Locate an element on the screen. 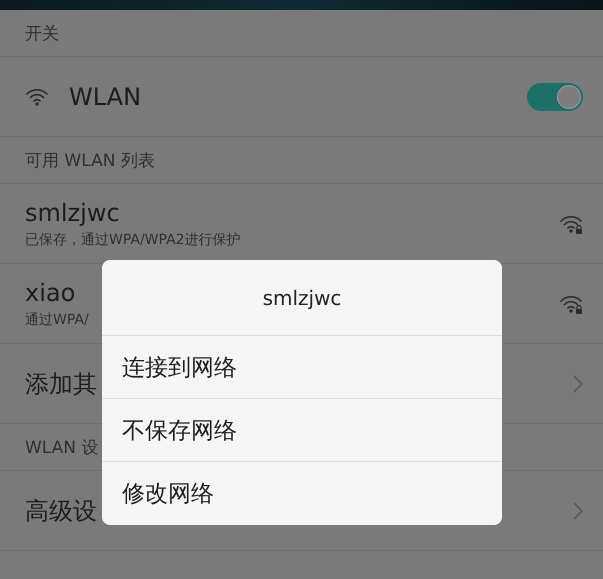  toggle-switch is located at coordinates (555, 96).